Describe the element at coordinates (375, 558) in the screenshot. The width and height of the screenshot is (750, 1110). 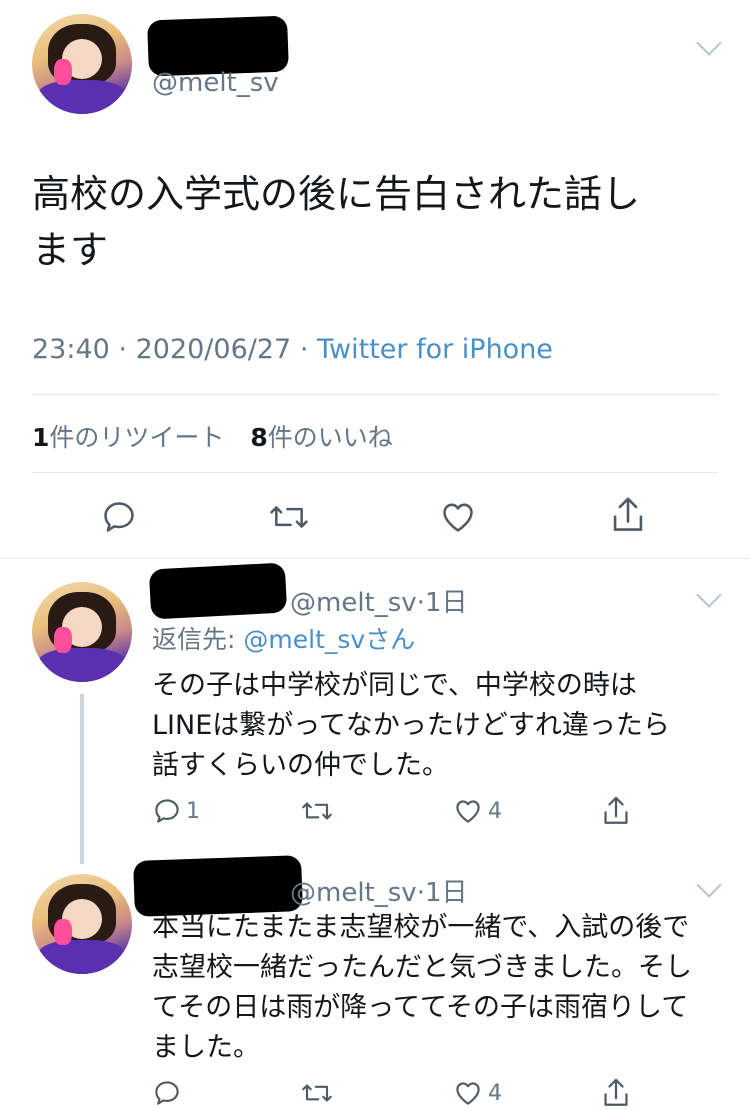
I see `section-divider` at that location.